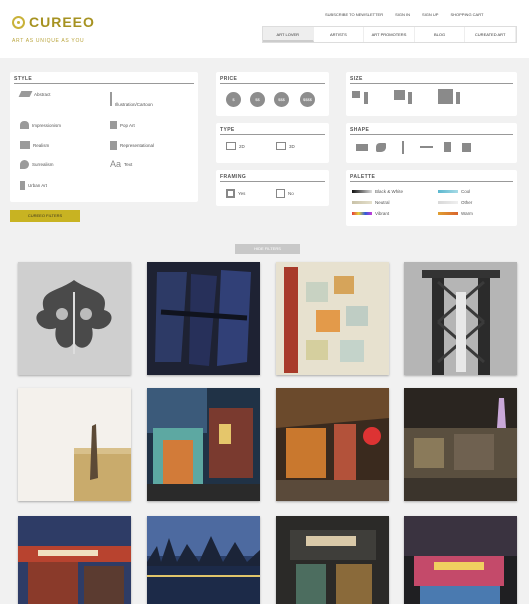 This screenshot has width=529, height=604. Describe the element at coordinates (356, 79) in the screenshot. I see `size-title: SIZE` at that location.